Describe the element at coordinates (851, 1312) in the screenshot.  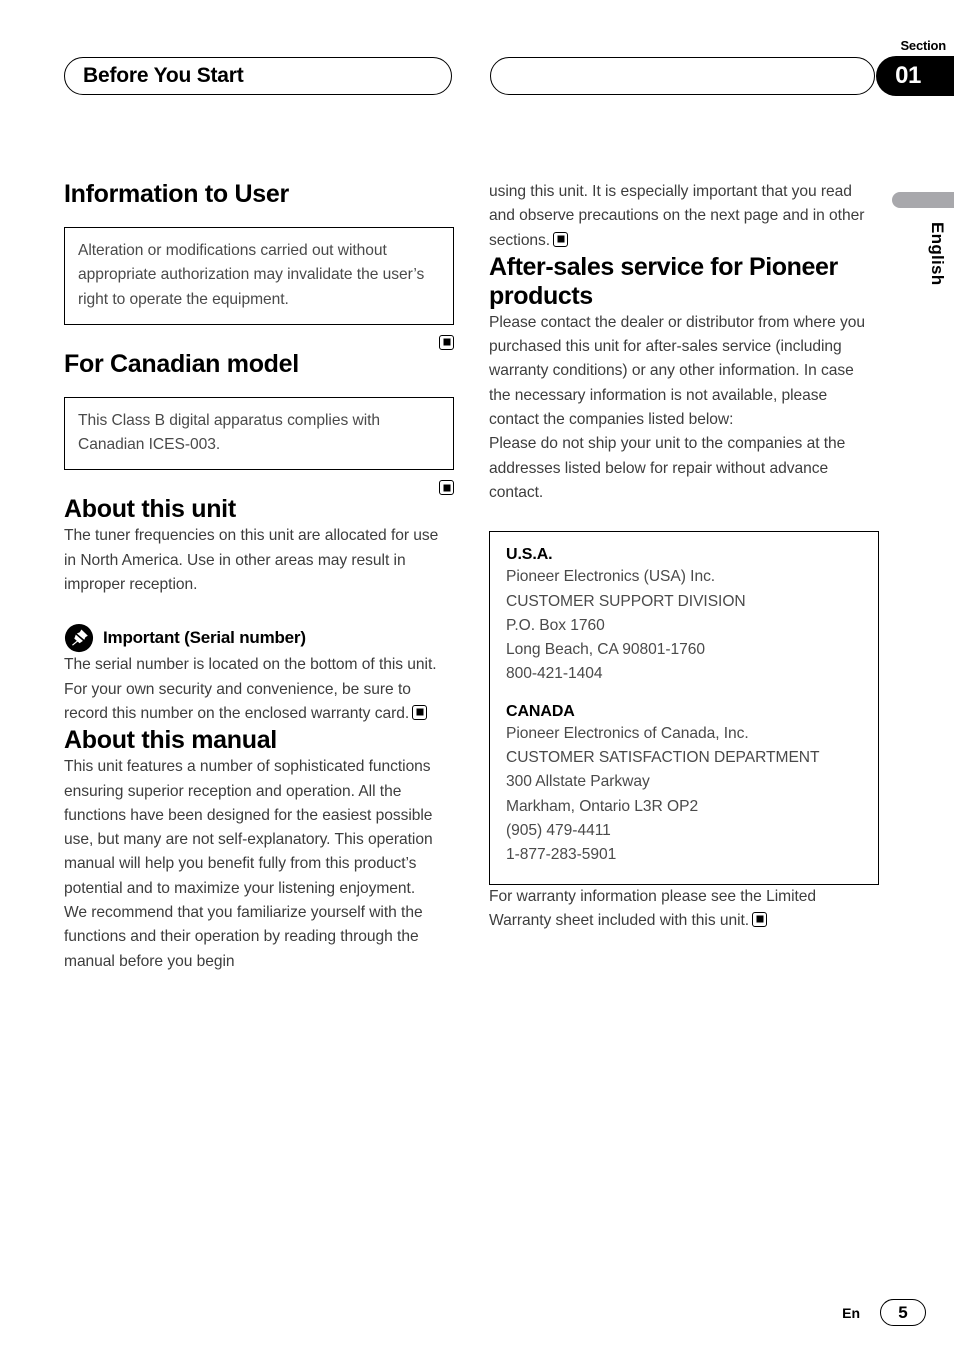
I see `footer-language-code: En` at that location.